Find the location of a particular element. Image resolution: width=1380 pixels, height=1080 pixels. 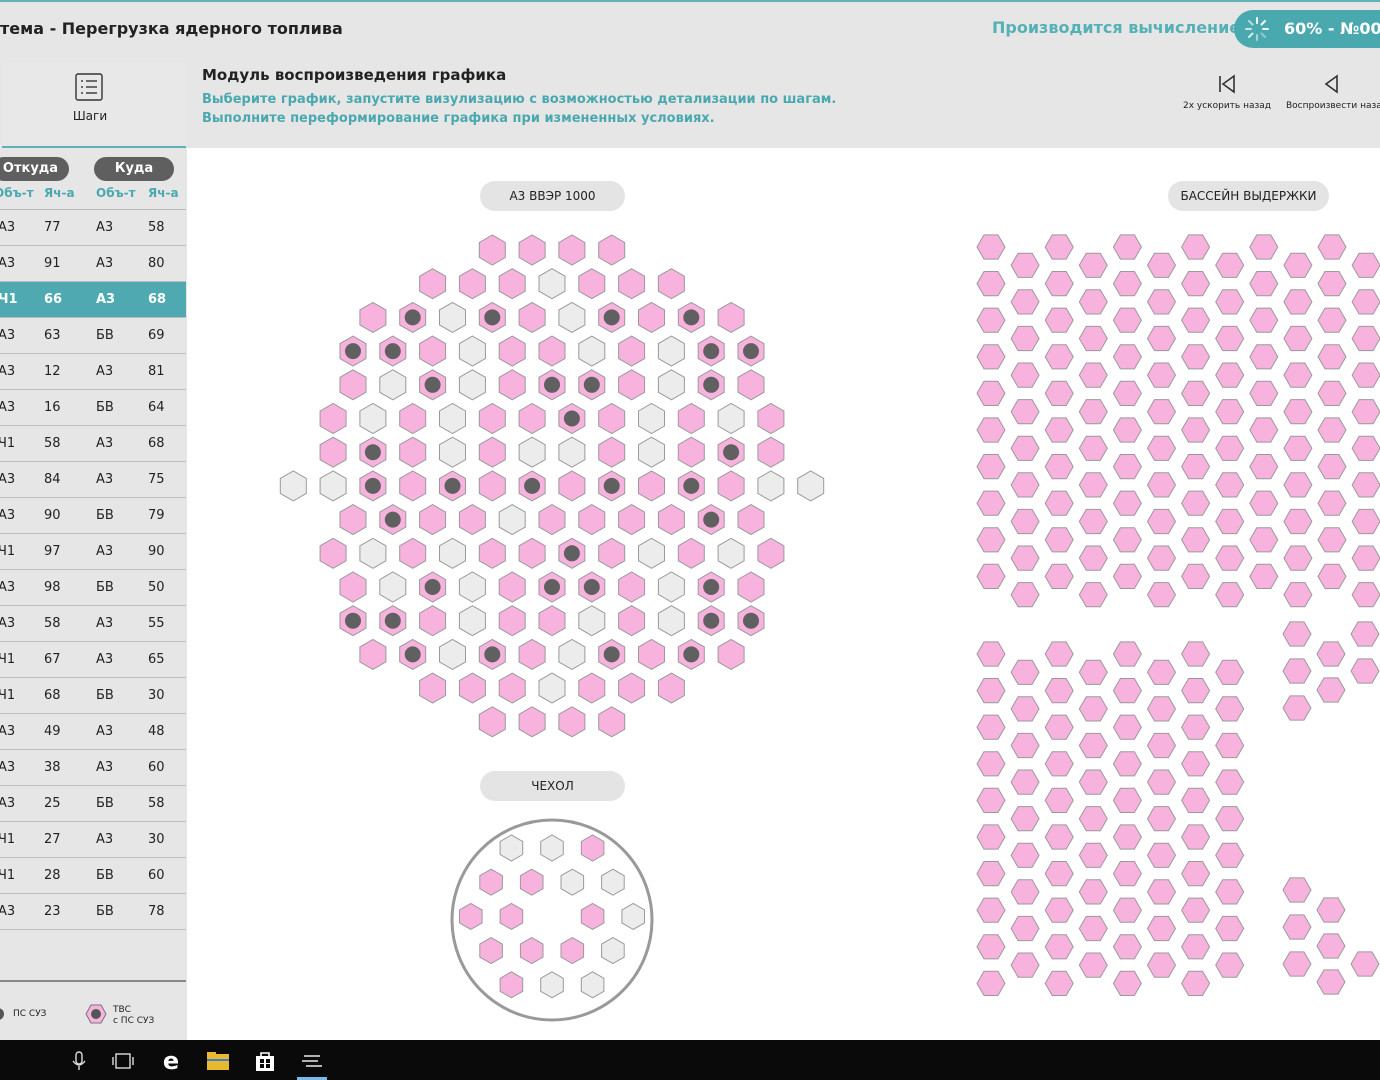

table-row: Ч1 67 А3 65 is located at coordinates (93, 660).